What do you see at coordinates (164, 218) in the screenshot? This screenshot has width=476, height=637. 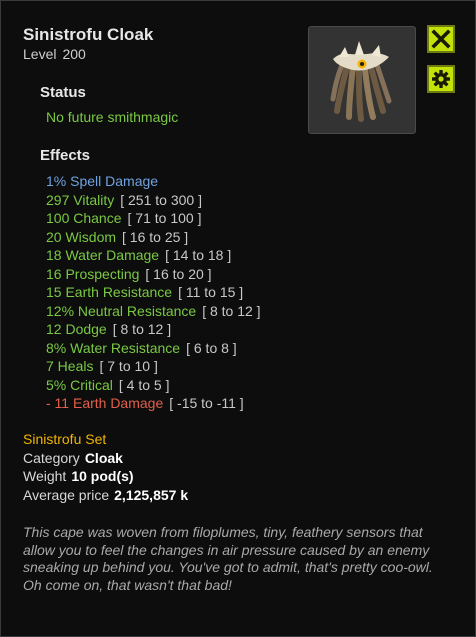 I see `effect-range: [ 71 to 100 ]` at bounding box center [164, 218].